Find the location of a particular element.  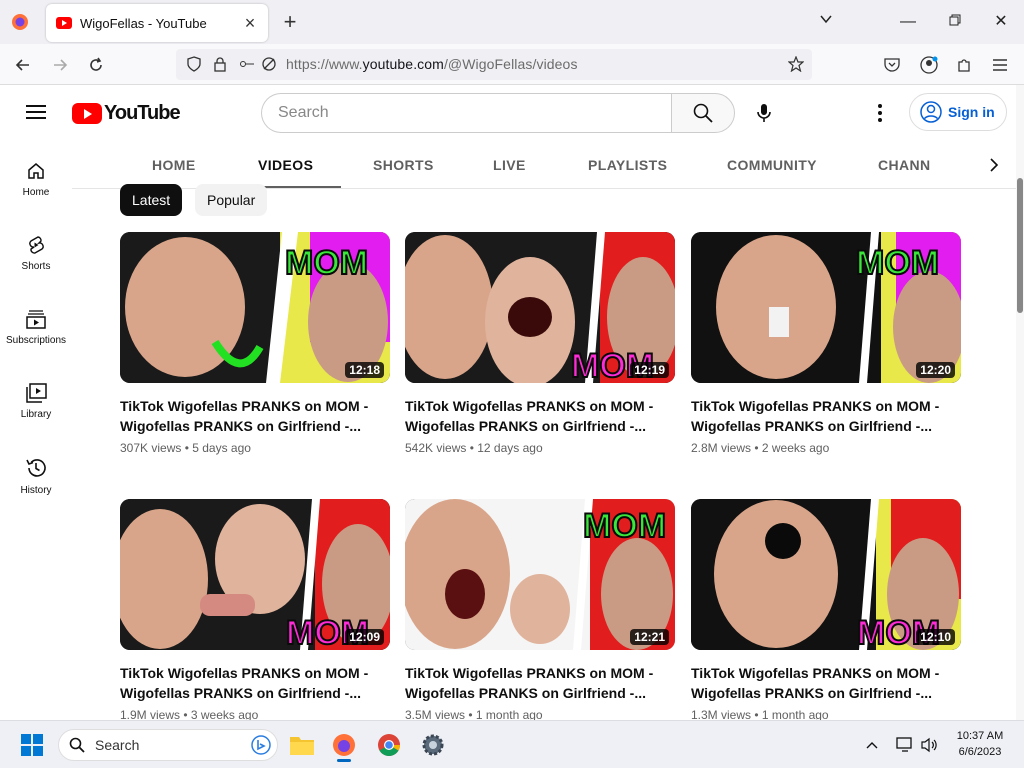

taskbar-search-label: Search is located at coordinates (117, 745).